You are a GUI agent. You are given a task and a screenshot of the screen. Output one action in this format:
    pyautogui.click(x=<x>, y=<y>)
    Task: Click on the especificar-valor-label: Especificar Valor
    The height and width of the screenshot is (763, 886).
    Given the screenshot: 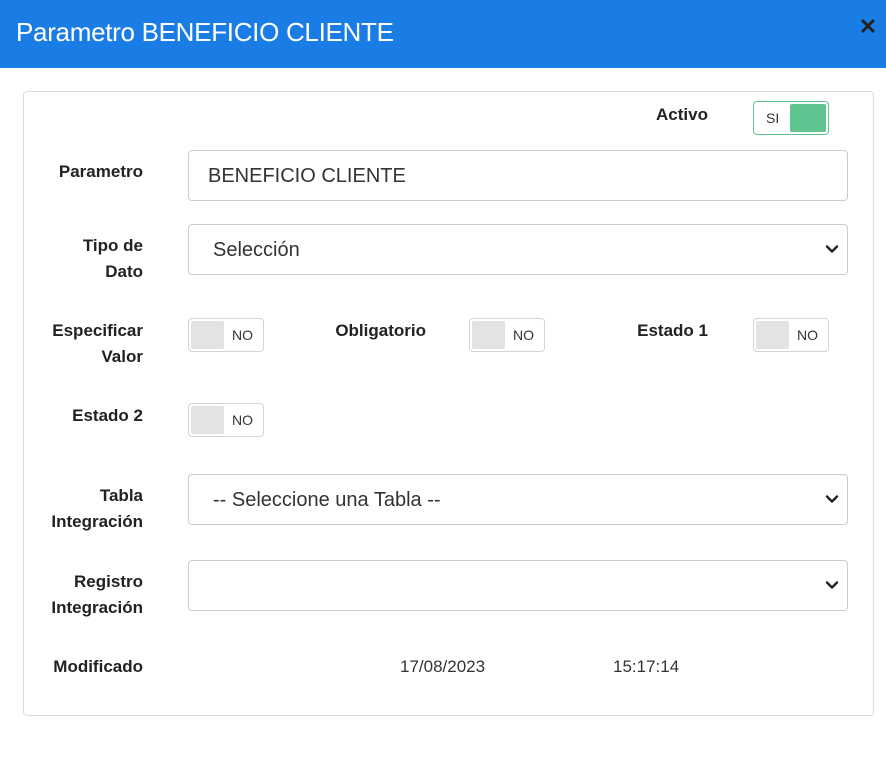 What is the action you would take?
    pyautogui.click(x=86, y=344)
    